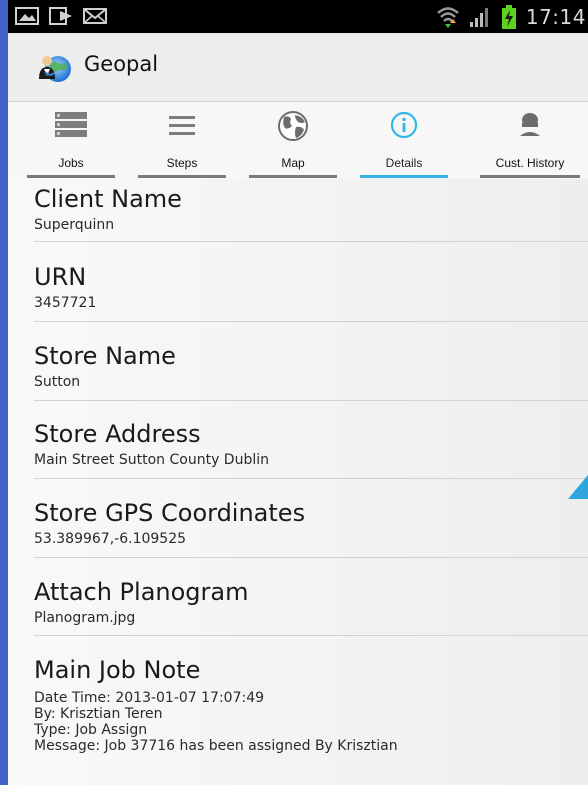 The width and height of the screenshot is (588, 785). Describe the element at coordinates (404, 176) in the screenshot. I see `tab-details-indicator` at that location.